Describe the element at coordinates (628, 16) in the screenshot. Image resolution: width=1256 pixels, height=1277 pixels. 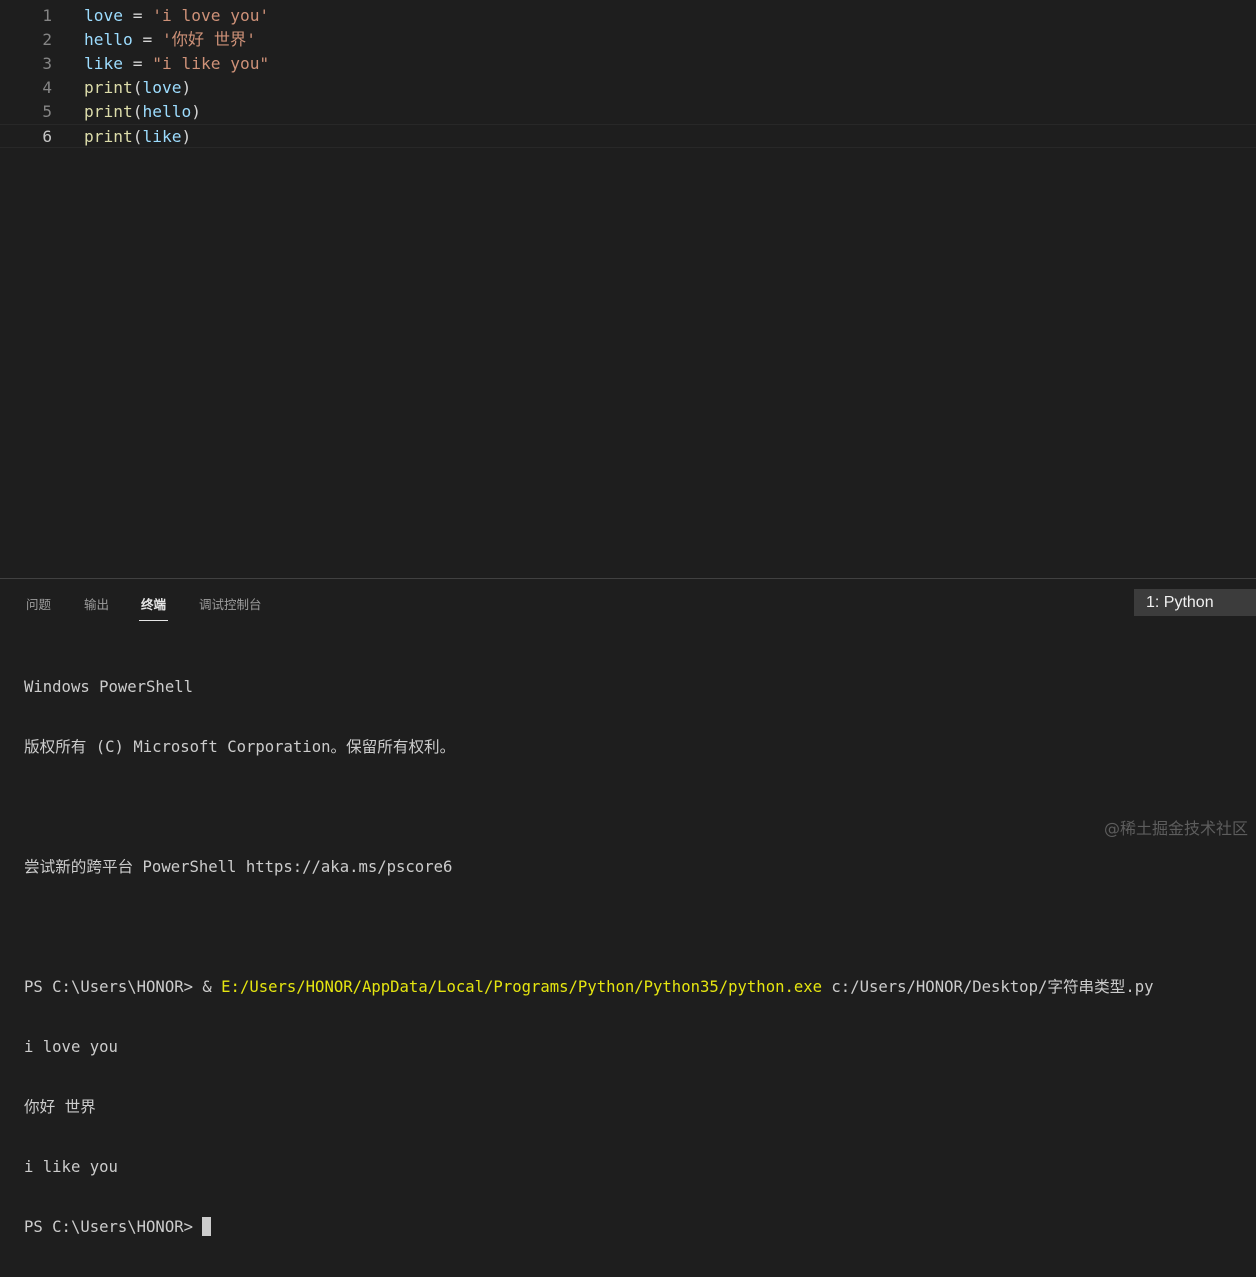
I see `code-line: 1 love = 'i love you'` at that location.